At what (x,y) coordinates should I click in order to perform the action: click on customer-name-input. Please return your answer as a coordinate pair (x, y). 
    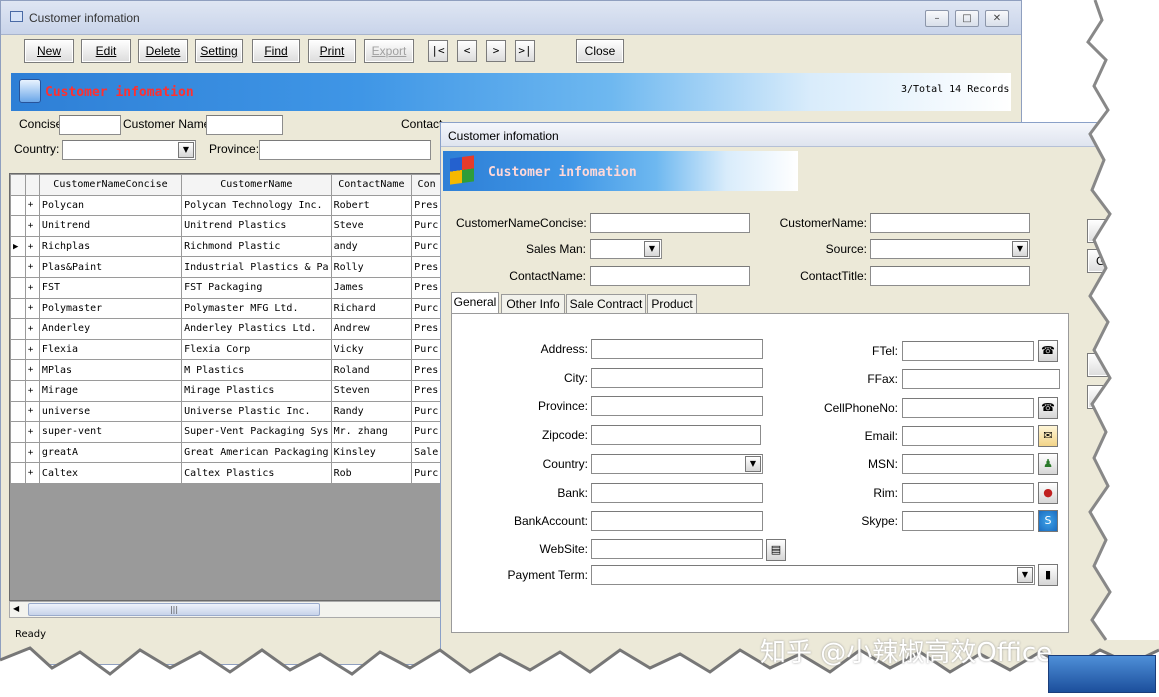
    Looking at the image, I should click on (244, 125).